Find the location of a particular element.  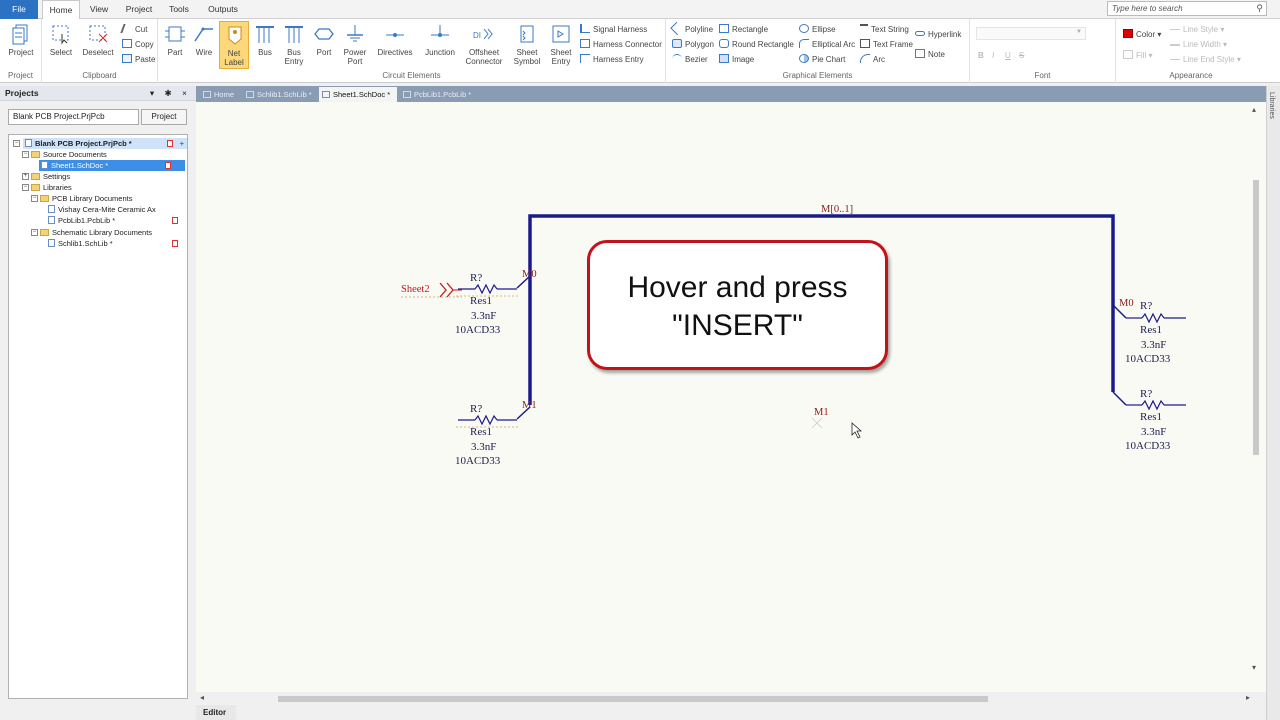

net-label-m0-right: M0 is located at coordinates (1126, 303).